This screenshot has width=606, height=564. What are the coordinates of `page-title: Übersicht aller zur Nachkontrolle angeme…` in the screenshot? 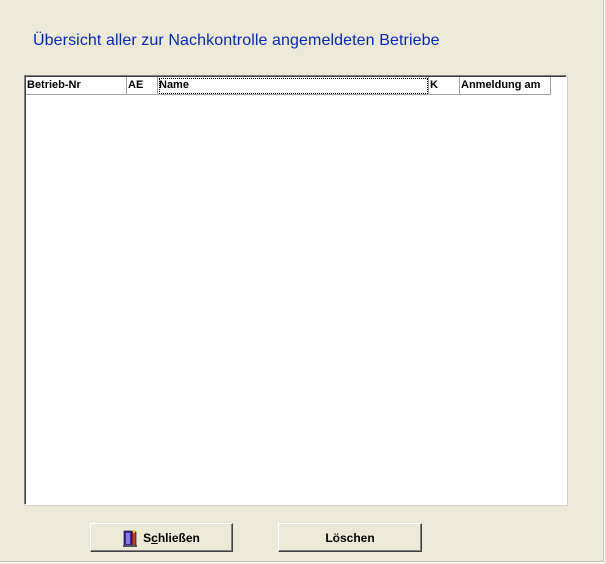 It's located at (236, 40).